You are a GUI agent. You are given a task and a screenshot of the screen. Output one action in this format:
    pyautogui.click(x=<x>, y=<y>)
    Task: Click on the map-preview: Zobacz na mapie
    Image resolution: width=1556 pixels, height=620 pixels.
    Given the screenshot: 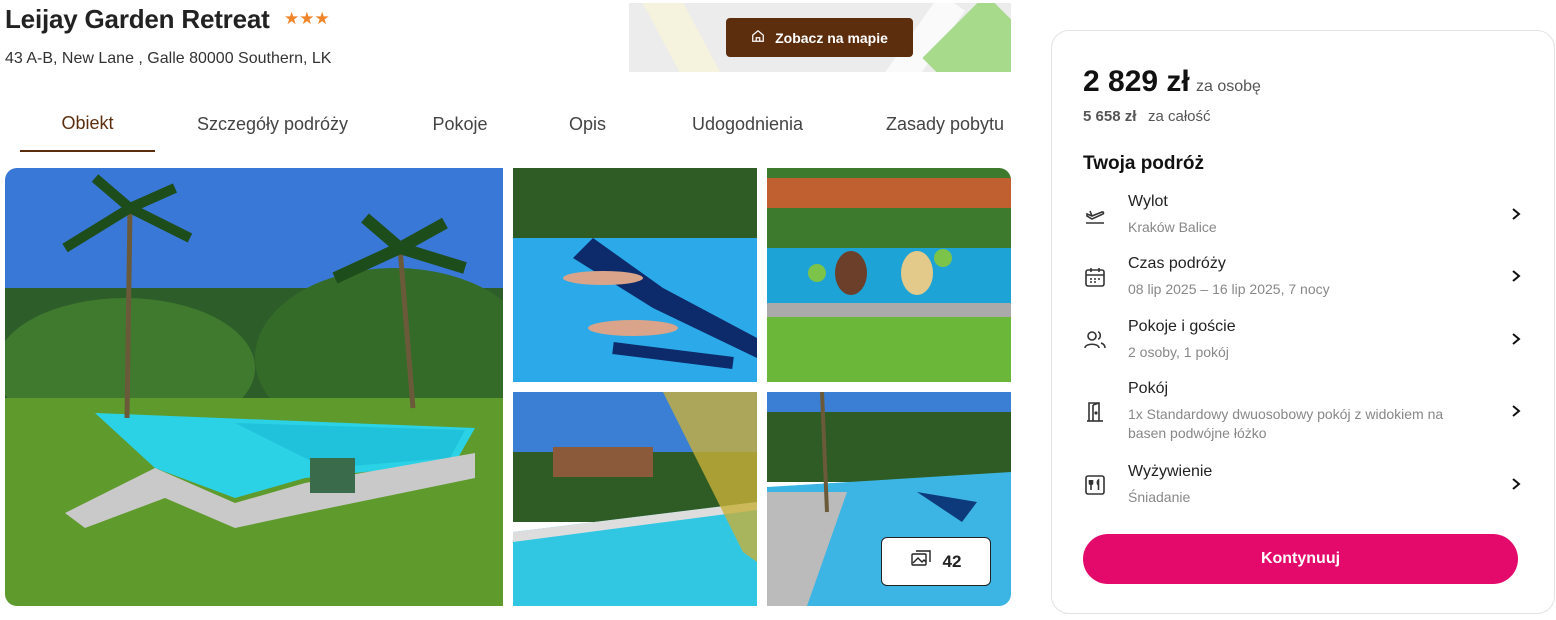 What is the action you would take?
    pyautogui.click(x=820, y=37)
    